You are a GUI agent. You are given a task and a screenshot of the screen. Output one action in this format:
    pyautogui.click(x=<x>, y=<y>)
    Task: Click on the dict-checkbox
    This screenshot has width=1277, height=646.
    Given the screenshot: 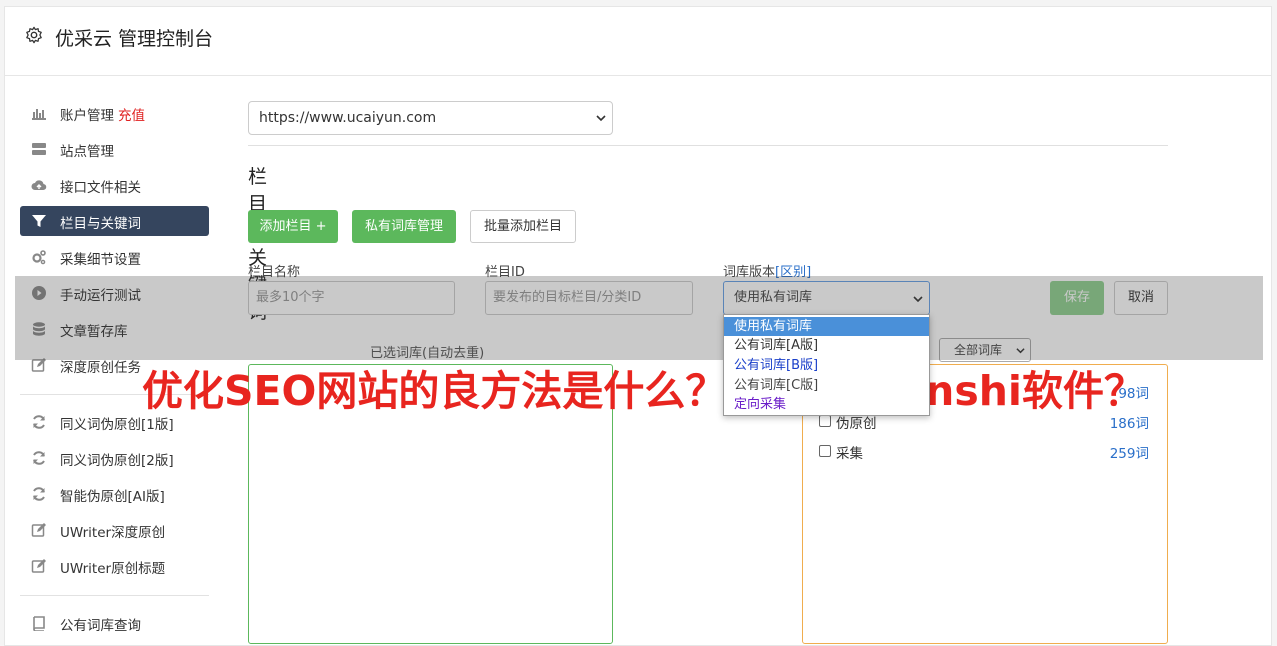 What is the action you would take?
    pyautogui.click(x=825, y=451)
    